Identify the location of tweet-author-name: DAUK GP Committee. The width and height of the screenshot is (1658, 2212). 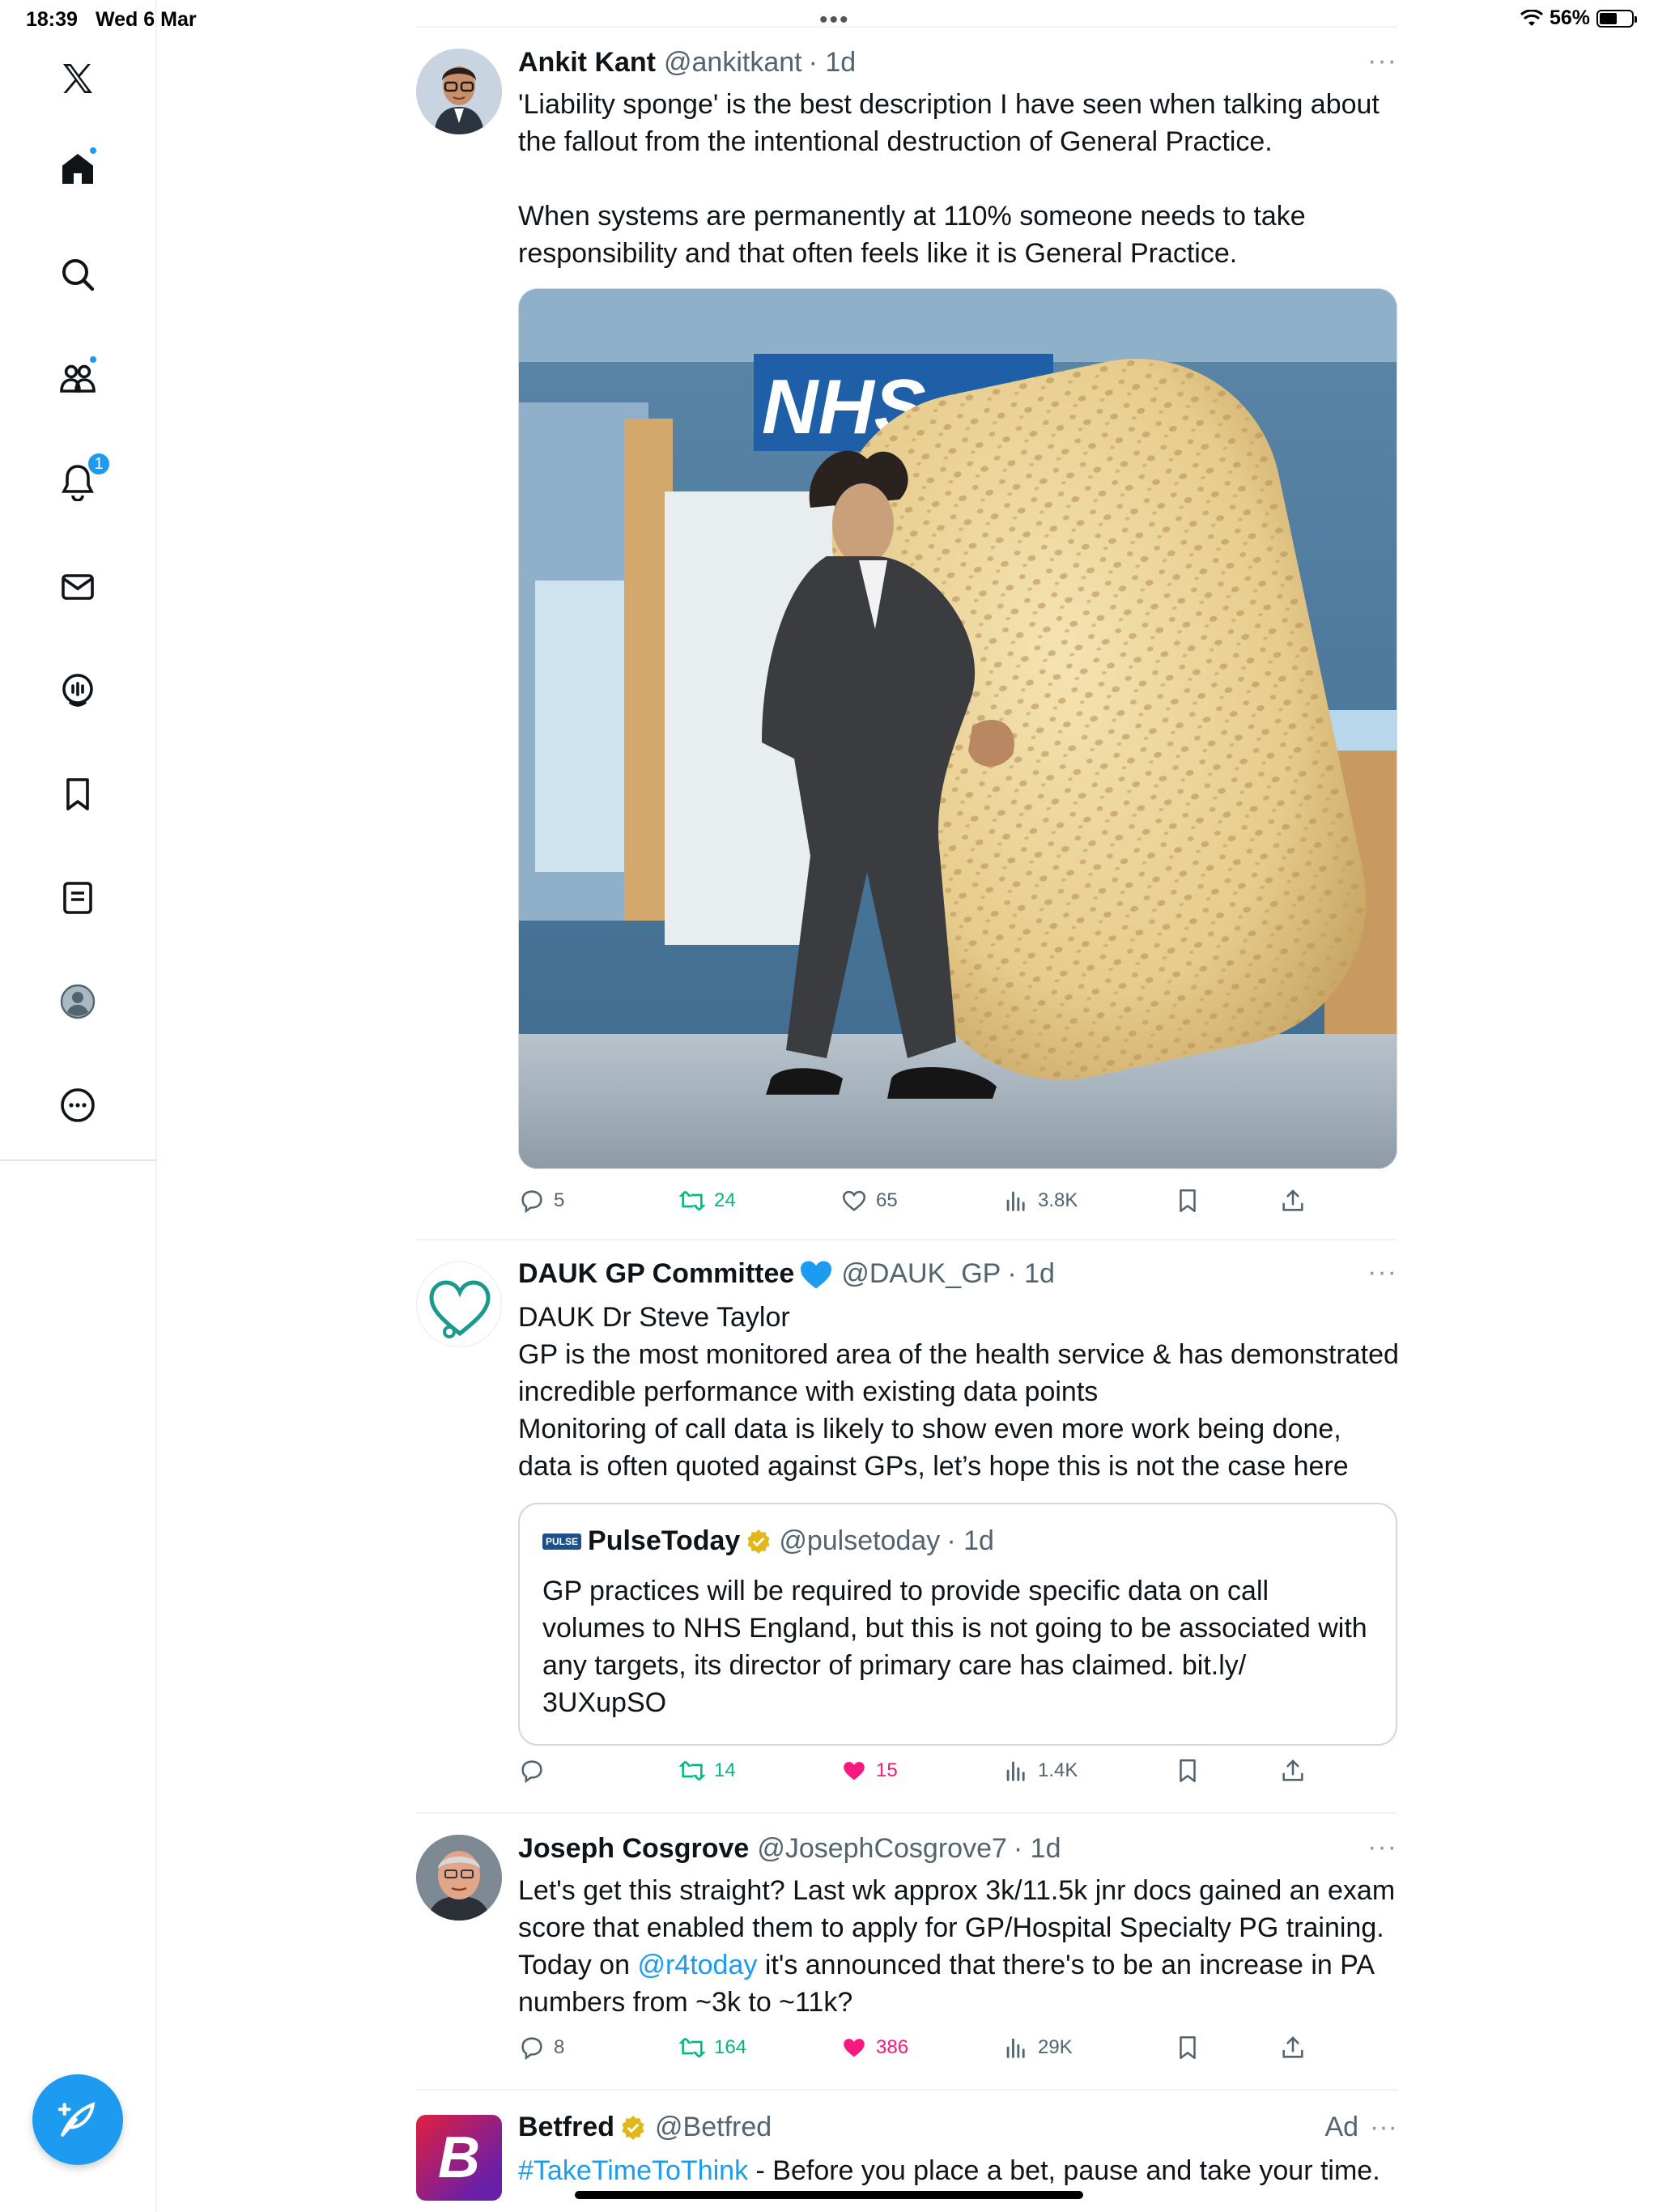
(656, 1274).